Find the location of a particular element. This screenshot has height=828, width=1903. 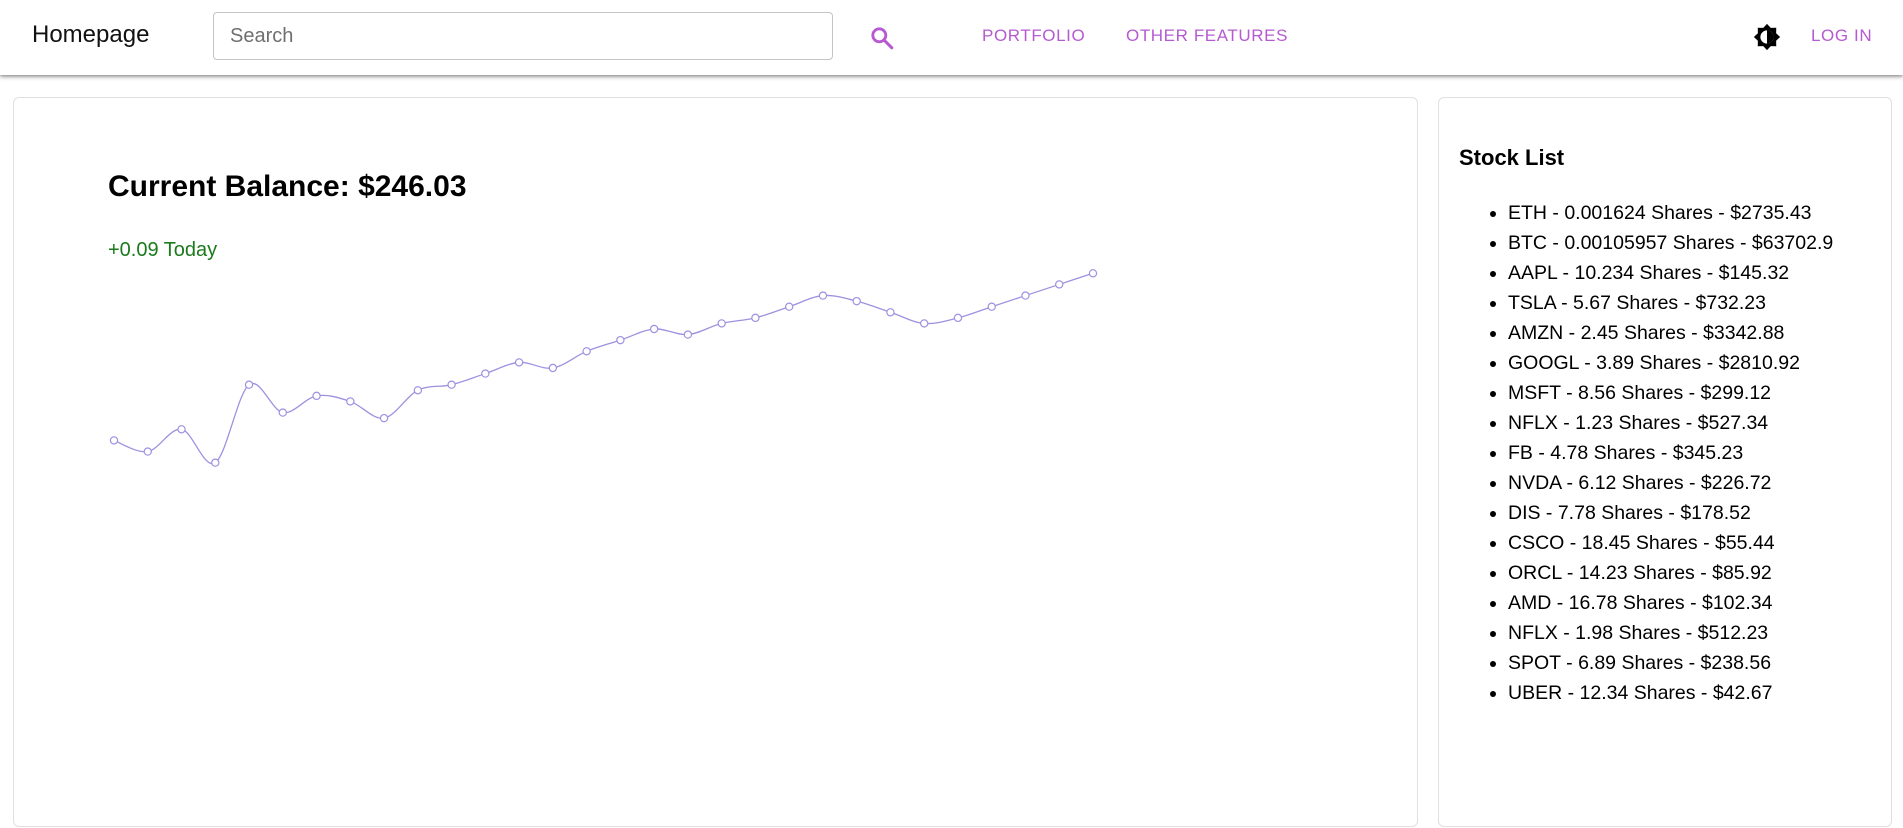

balance-line is located at coordinates (603, 368).